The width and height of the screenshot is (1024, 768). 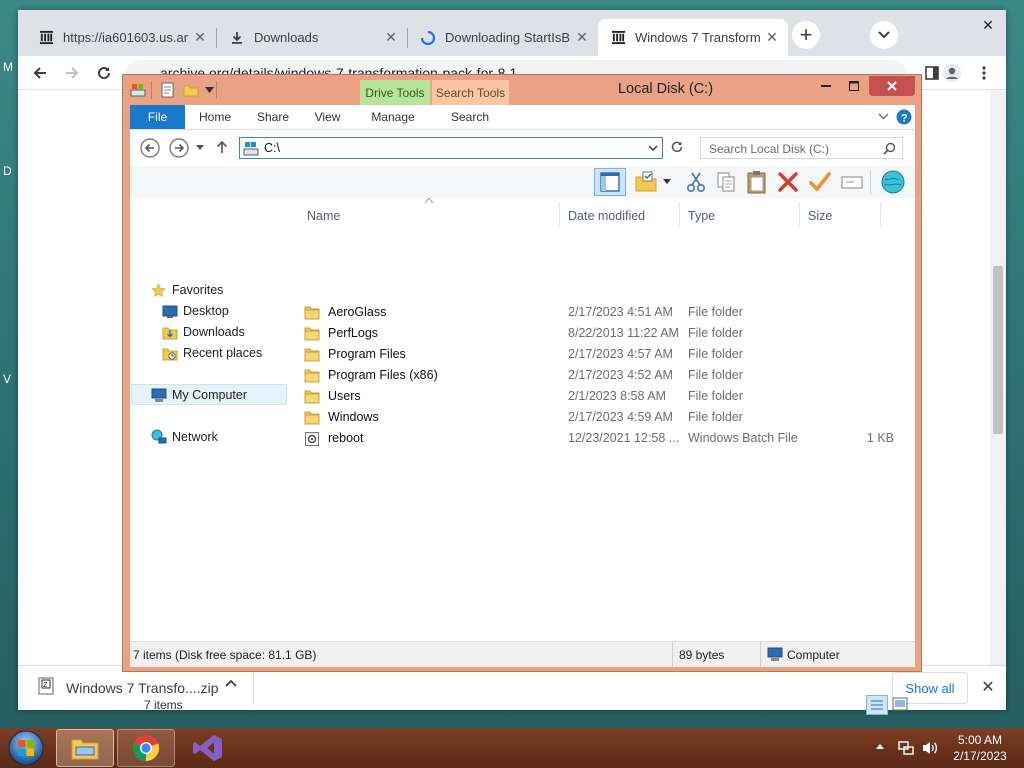 I want to click on reload-button, so click(x=104, y=73).